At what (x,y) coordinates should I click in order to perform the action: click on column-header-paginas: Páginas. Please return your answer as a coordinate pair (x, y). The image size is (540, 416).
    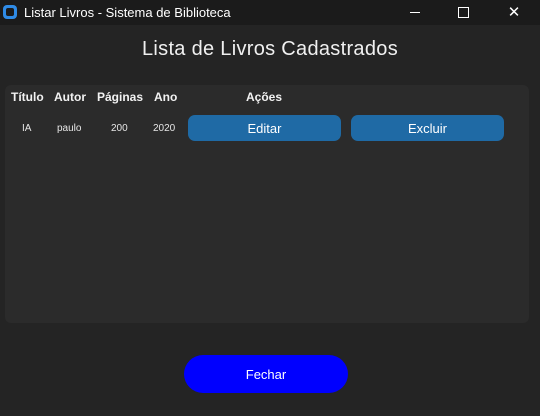
    Looking at the image, I should click on (120, 97).